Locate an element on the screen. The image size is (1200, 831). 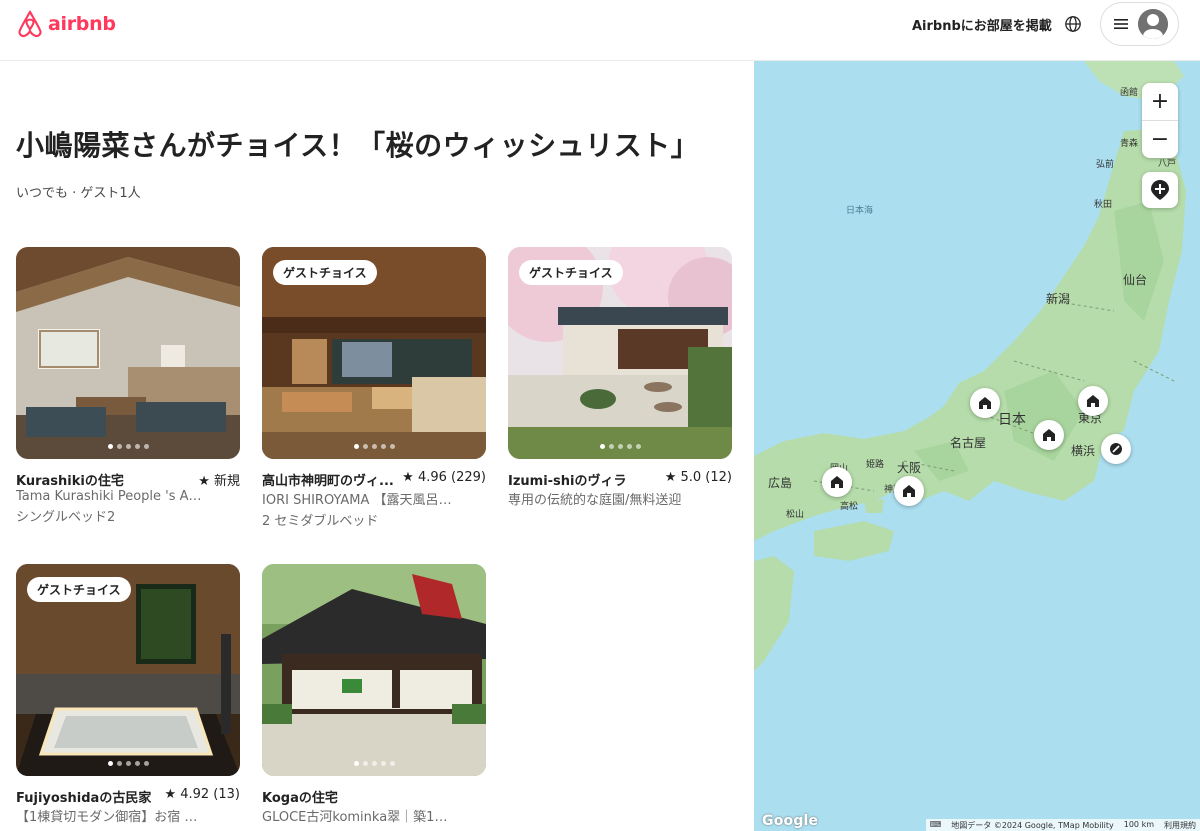
listing-name: Kogaの住宅 is located at coordinates (300, 798).